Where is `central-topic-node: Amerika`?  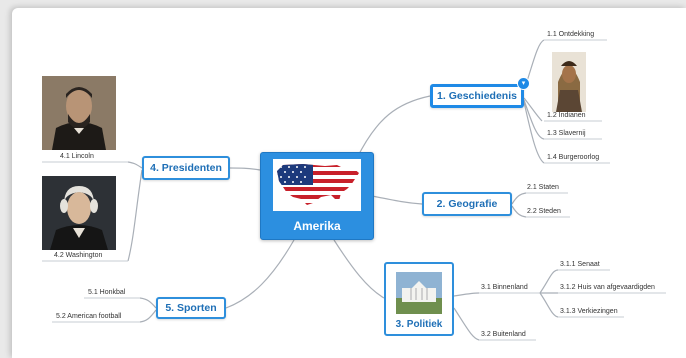 central-topic-node: Amerika is located at coordinates (317, 196).